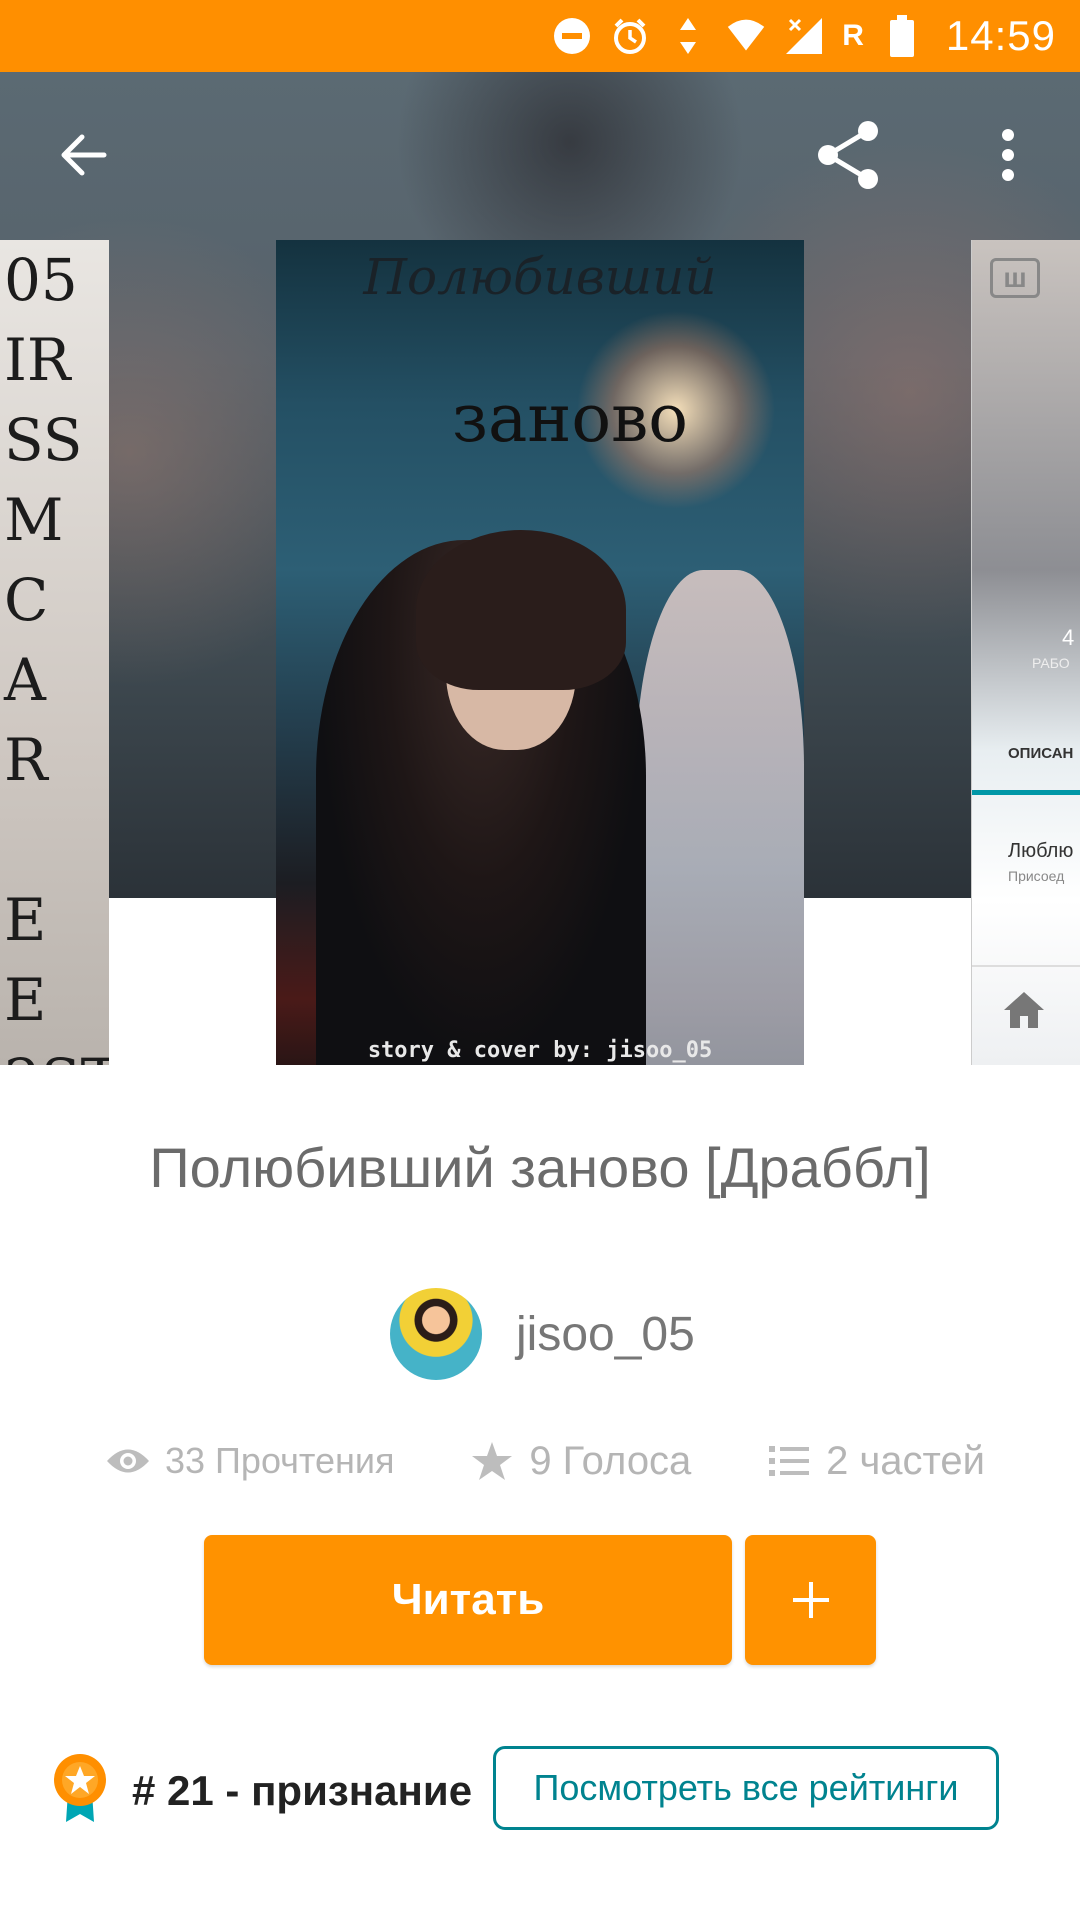  Describe the element at coordinates (902, 36) in the screenshot. I see `battery-icon` at that location.